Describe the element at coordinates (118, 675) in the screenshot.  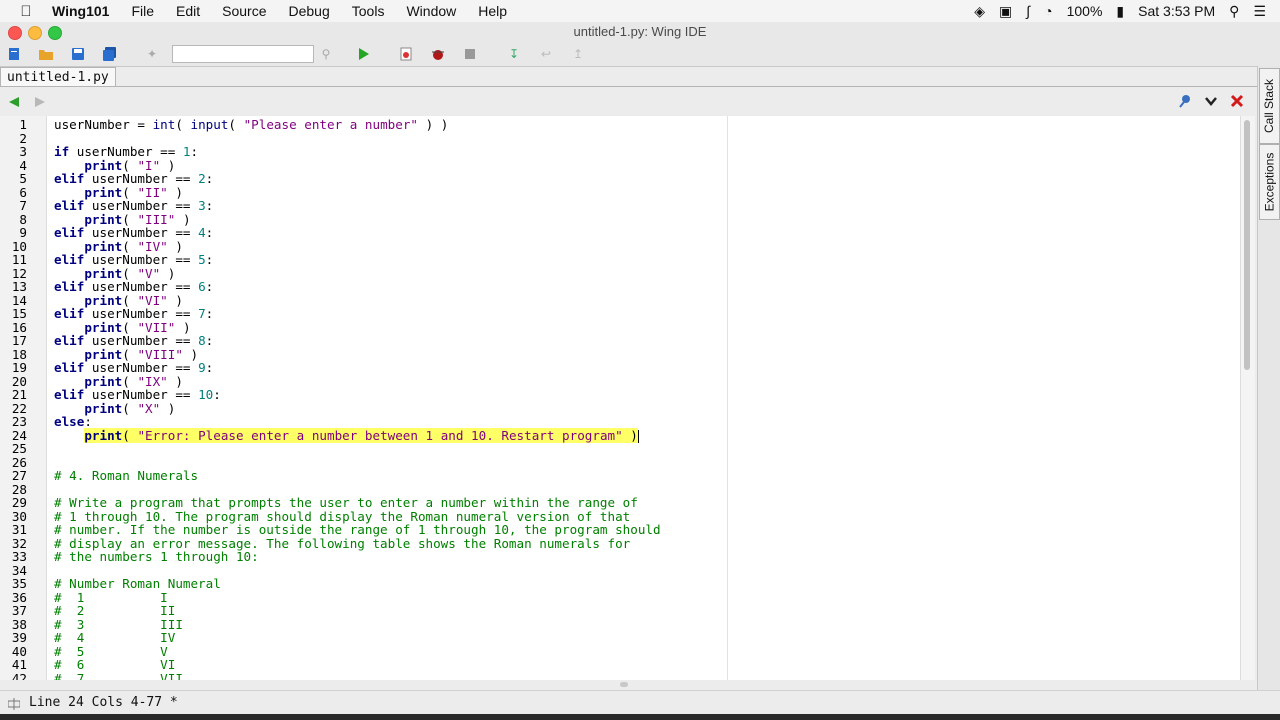
I see `code-comment: # 7 VII` at that location.